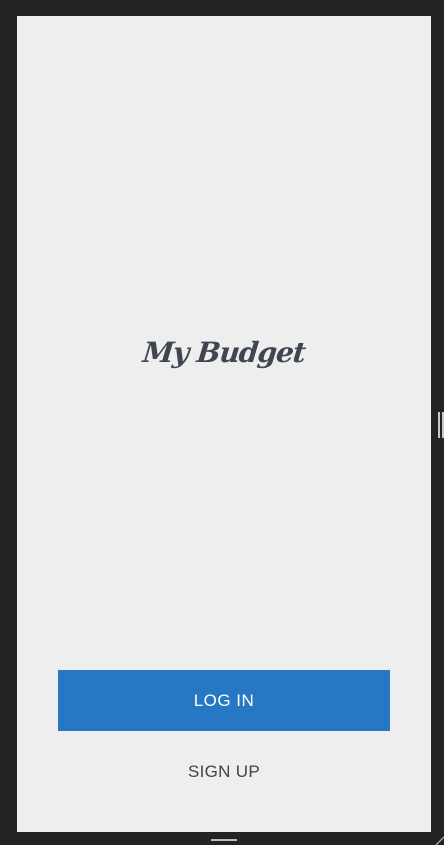 This screenshot has height=845, width=444. I want to click on app-logo: My Budget, so click(224, 352).